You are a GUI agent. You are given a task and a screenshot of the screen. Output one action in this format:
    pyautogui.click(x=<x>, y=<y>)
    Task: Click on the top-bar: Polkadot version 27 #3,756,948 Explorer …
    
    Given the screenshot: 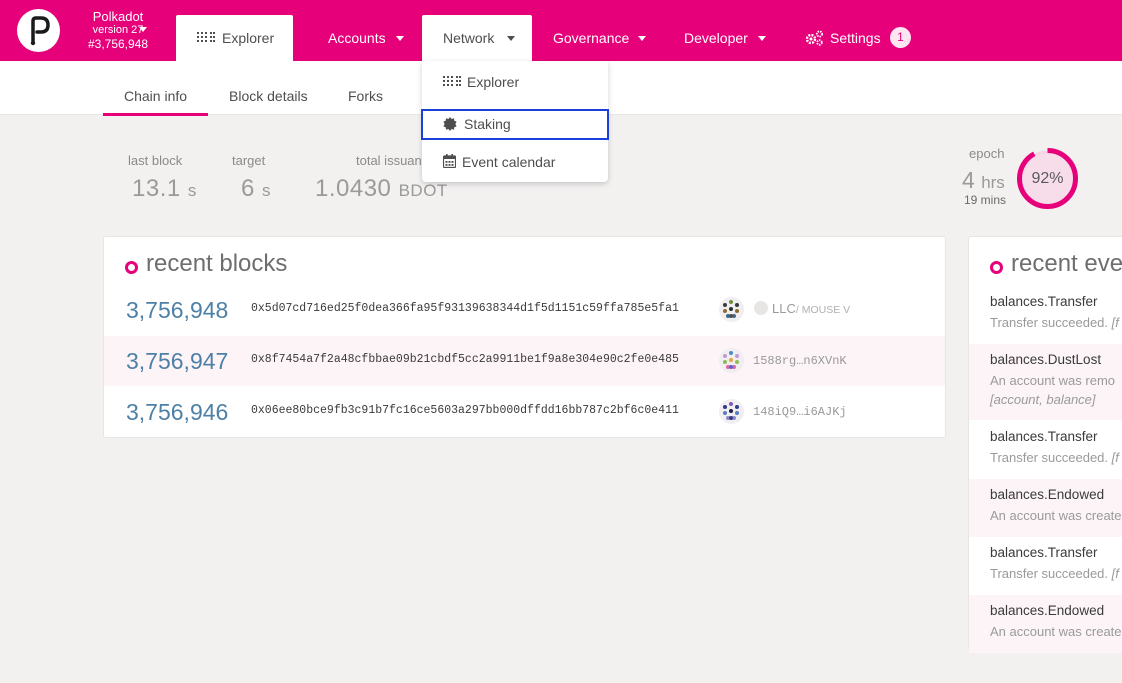 What is the action you would take?
    pyautogui.click(x=561, y=30)
    